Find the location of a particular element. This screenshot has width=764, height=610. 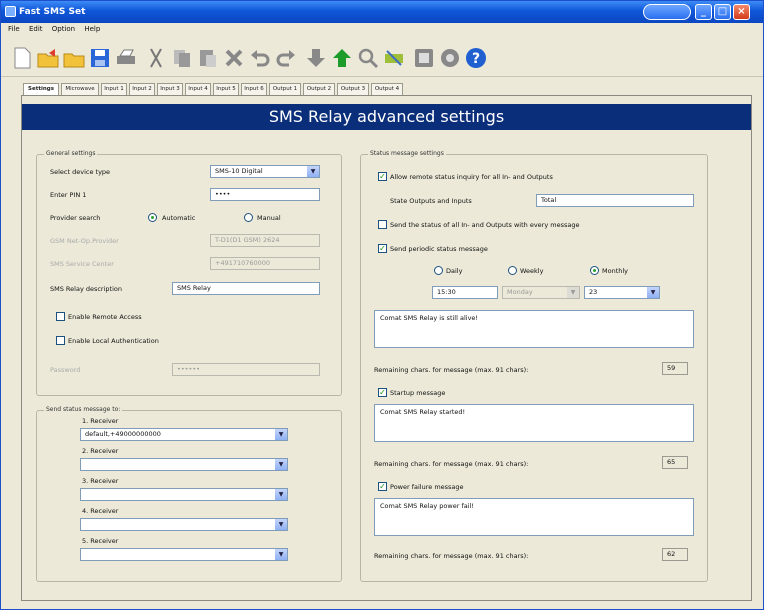

startup-message-textarea: Comat SMS Relay started! is located at coordinates (534, 423).